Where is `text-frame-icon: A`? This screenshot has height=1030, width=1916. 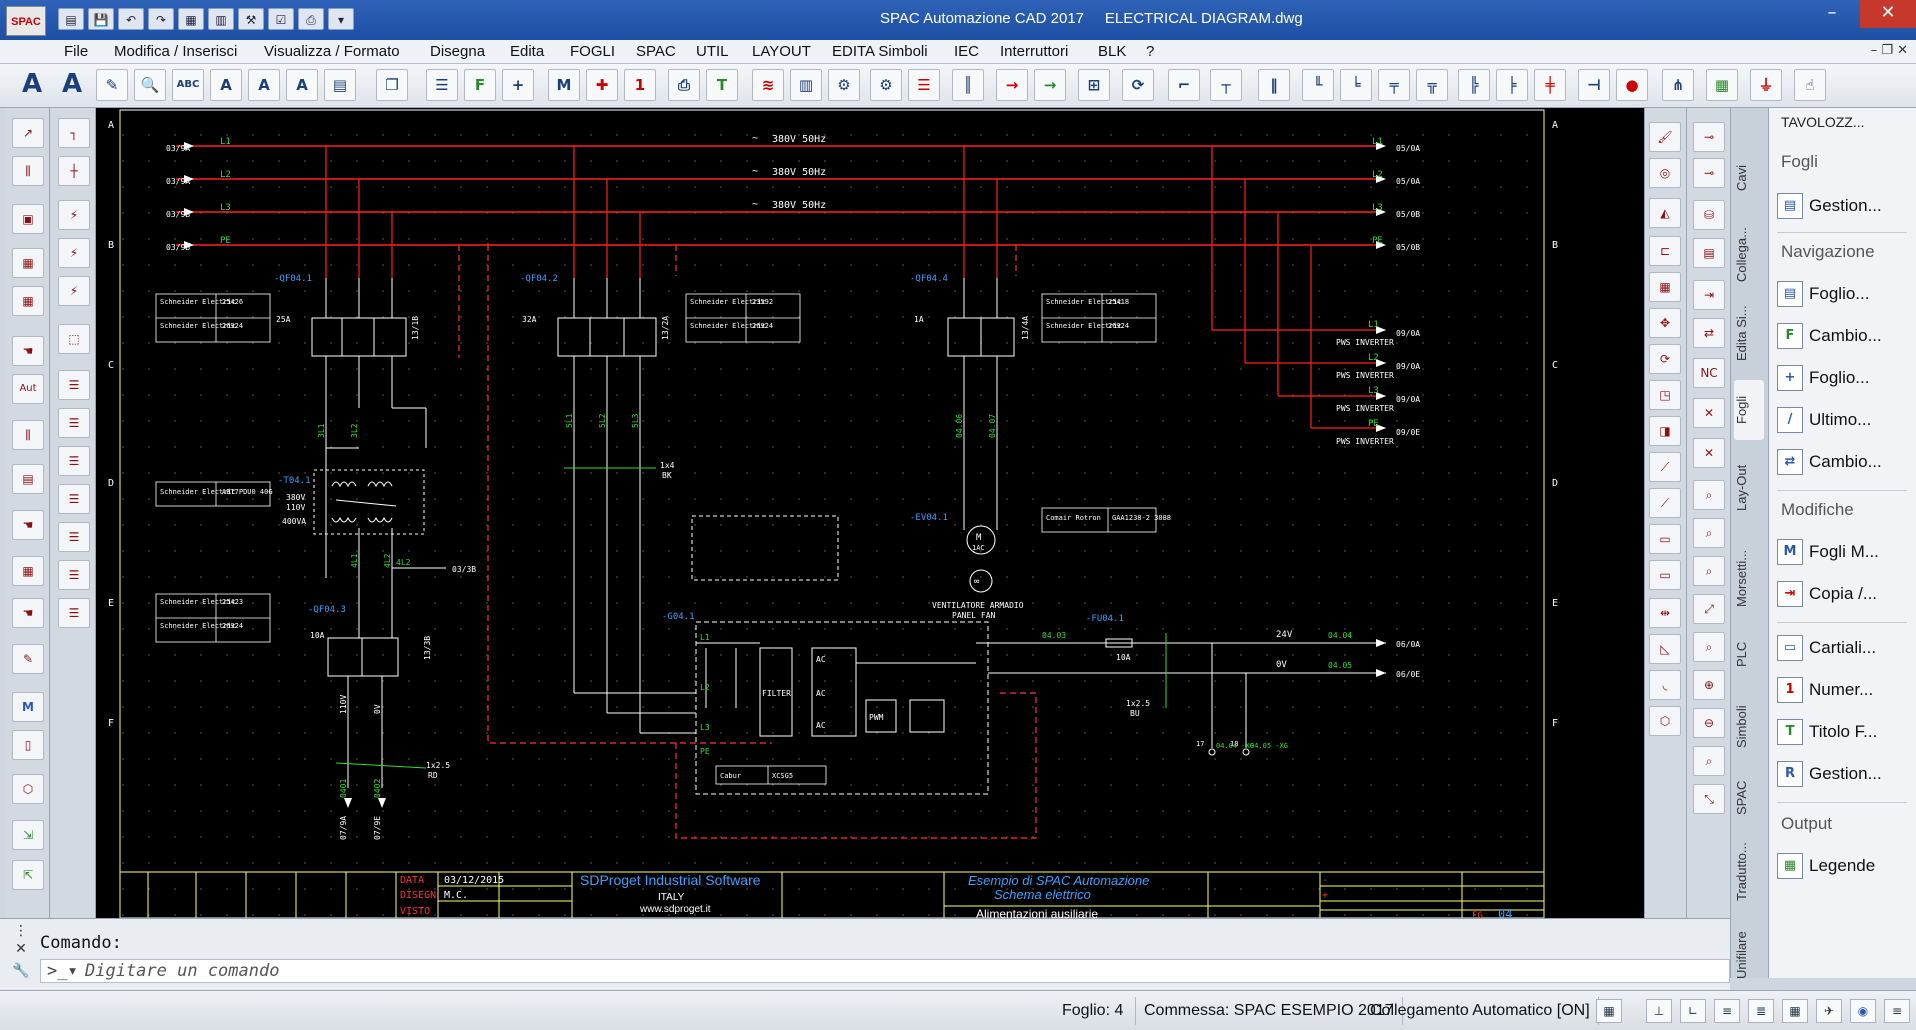 text-frame-icon: A is located at coordinates (302, 85).